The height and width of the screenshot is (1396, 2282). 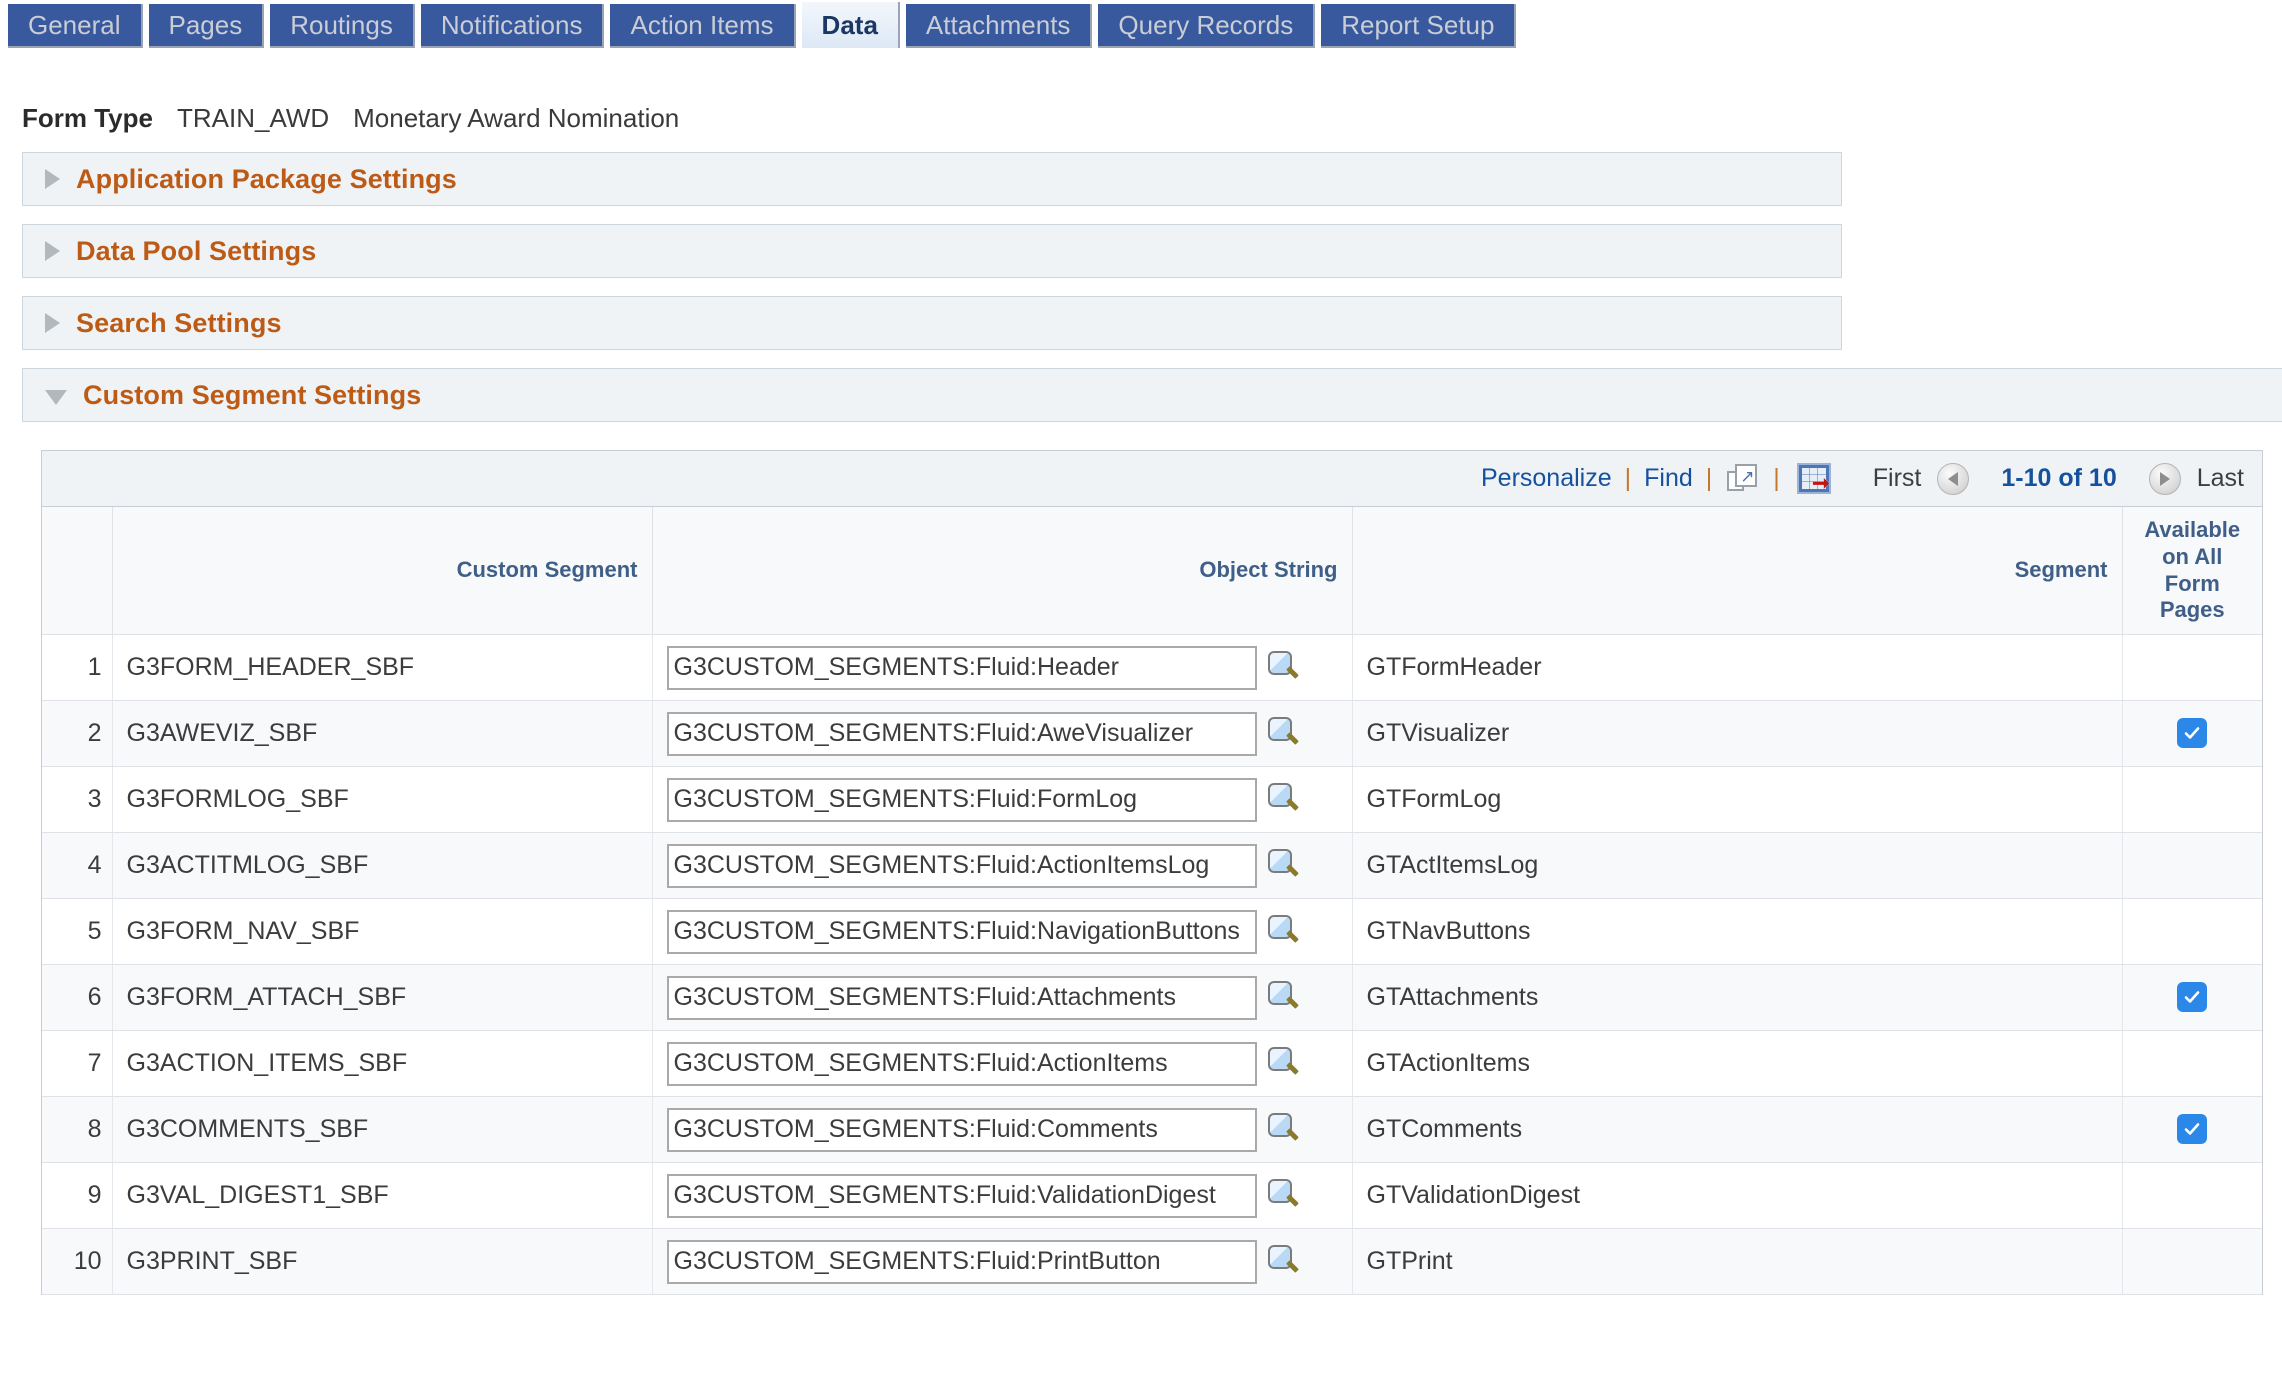 I want to click on section-header-search-settings: Search Settings, so click(x=932, y=323).